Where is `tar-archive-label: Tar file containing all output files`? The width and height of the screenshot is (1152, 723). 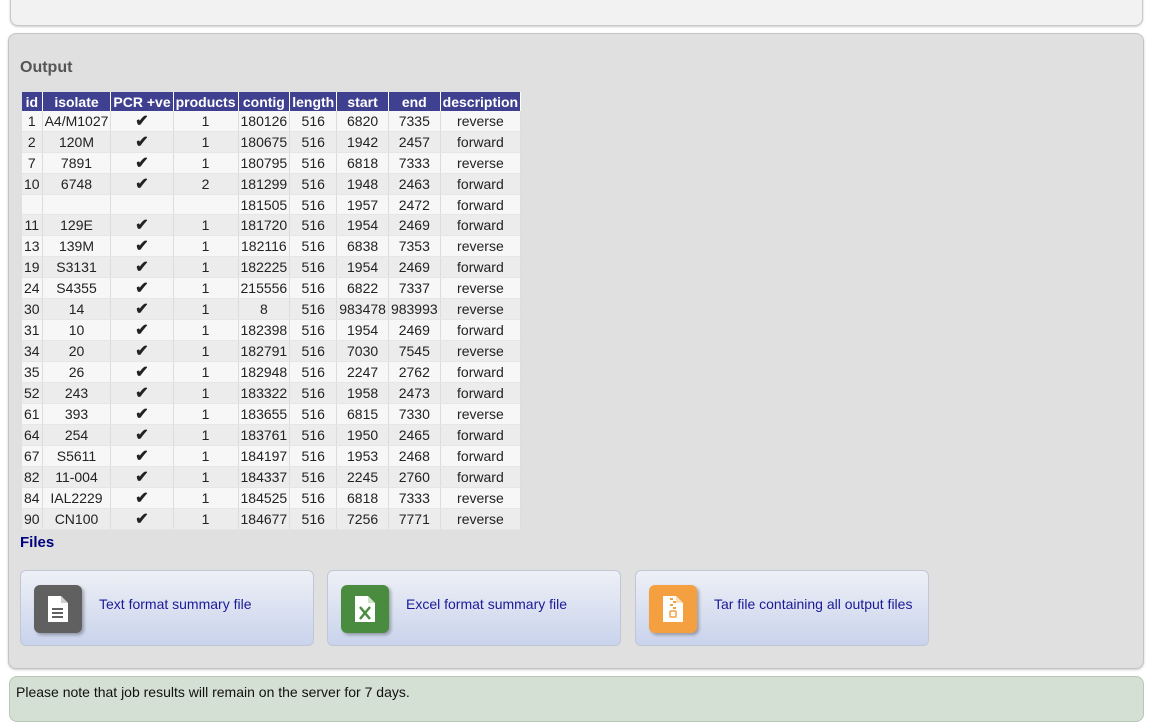
tar-archive-label: Tar file containing all output files is located at coordinates (813, 604).